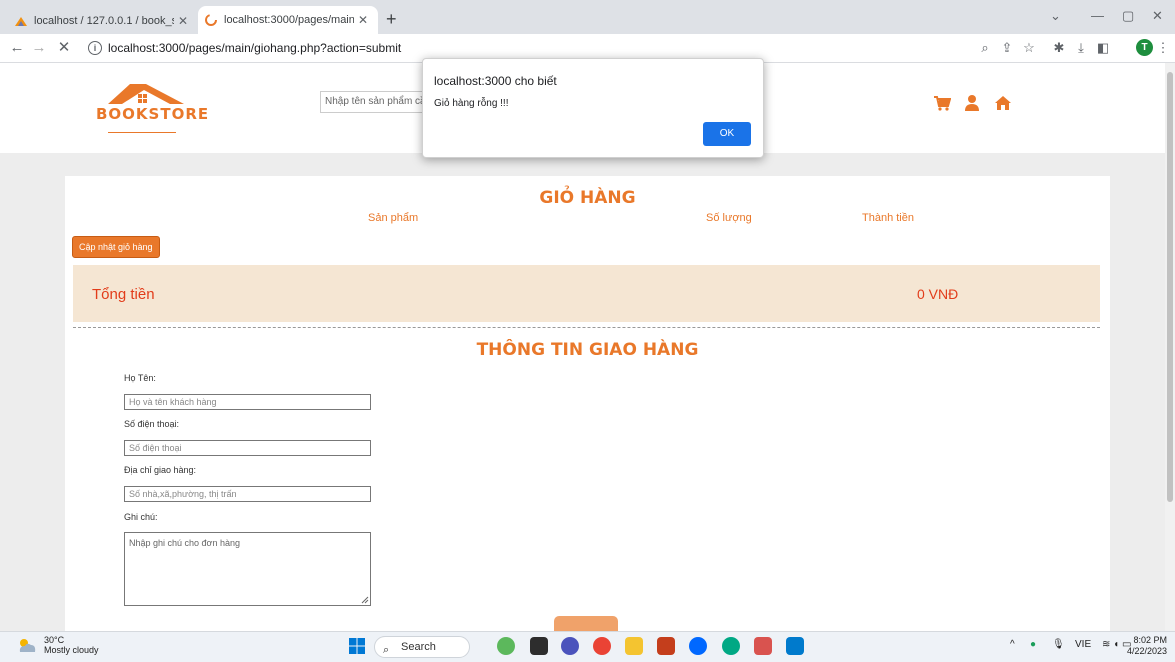 The image size is (1175, 662). What do you see at coordinates (985, 48) in the screenshot?
I see `zoom-icon: ⌕` at bounding box center [985, 48].